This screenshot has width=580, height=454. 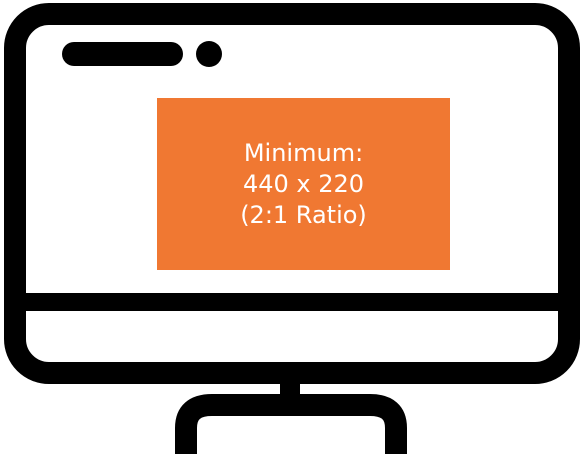 I want to click on banner-line-minimum: Minimum:, so click(x=303, y=152).